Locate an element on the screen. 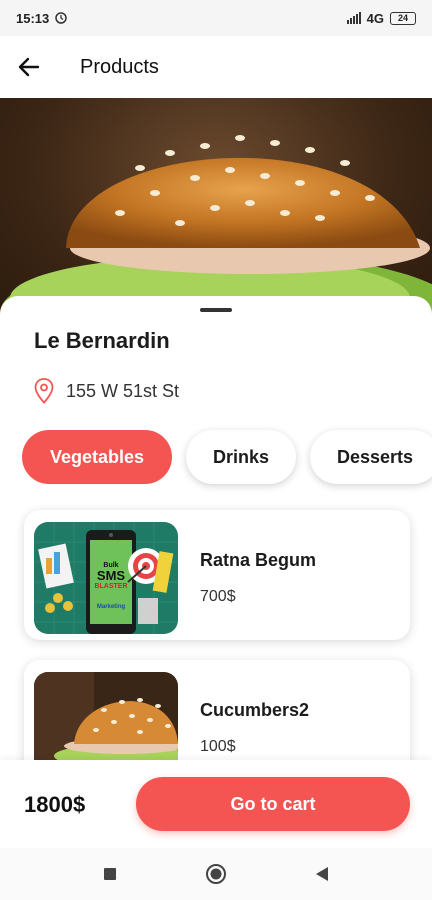  signal-icon is located at coordinates (353, 18).